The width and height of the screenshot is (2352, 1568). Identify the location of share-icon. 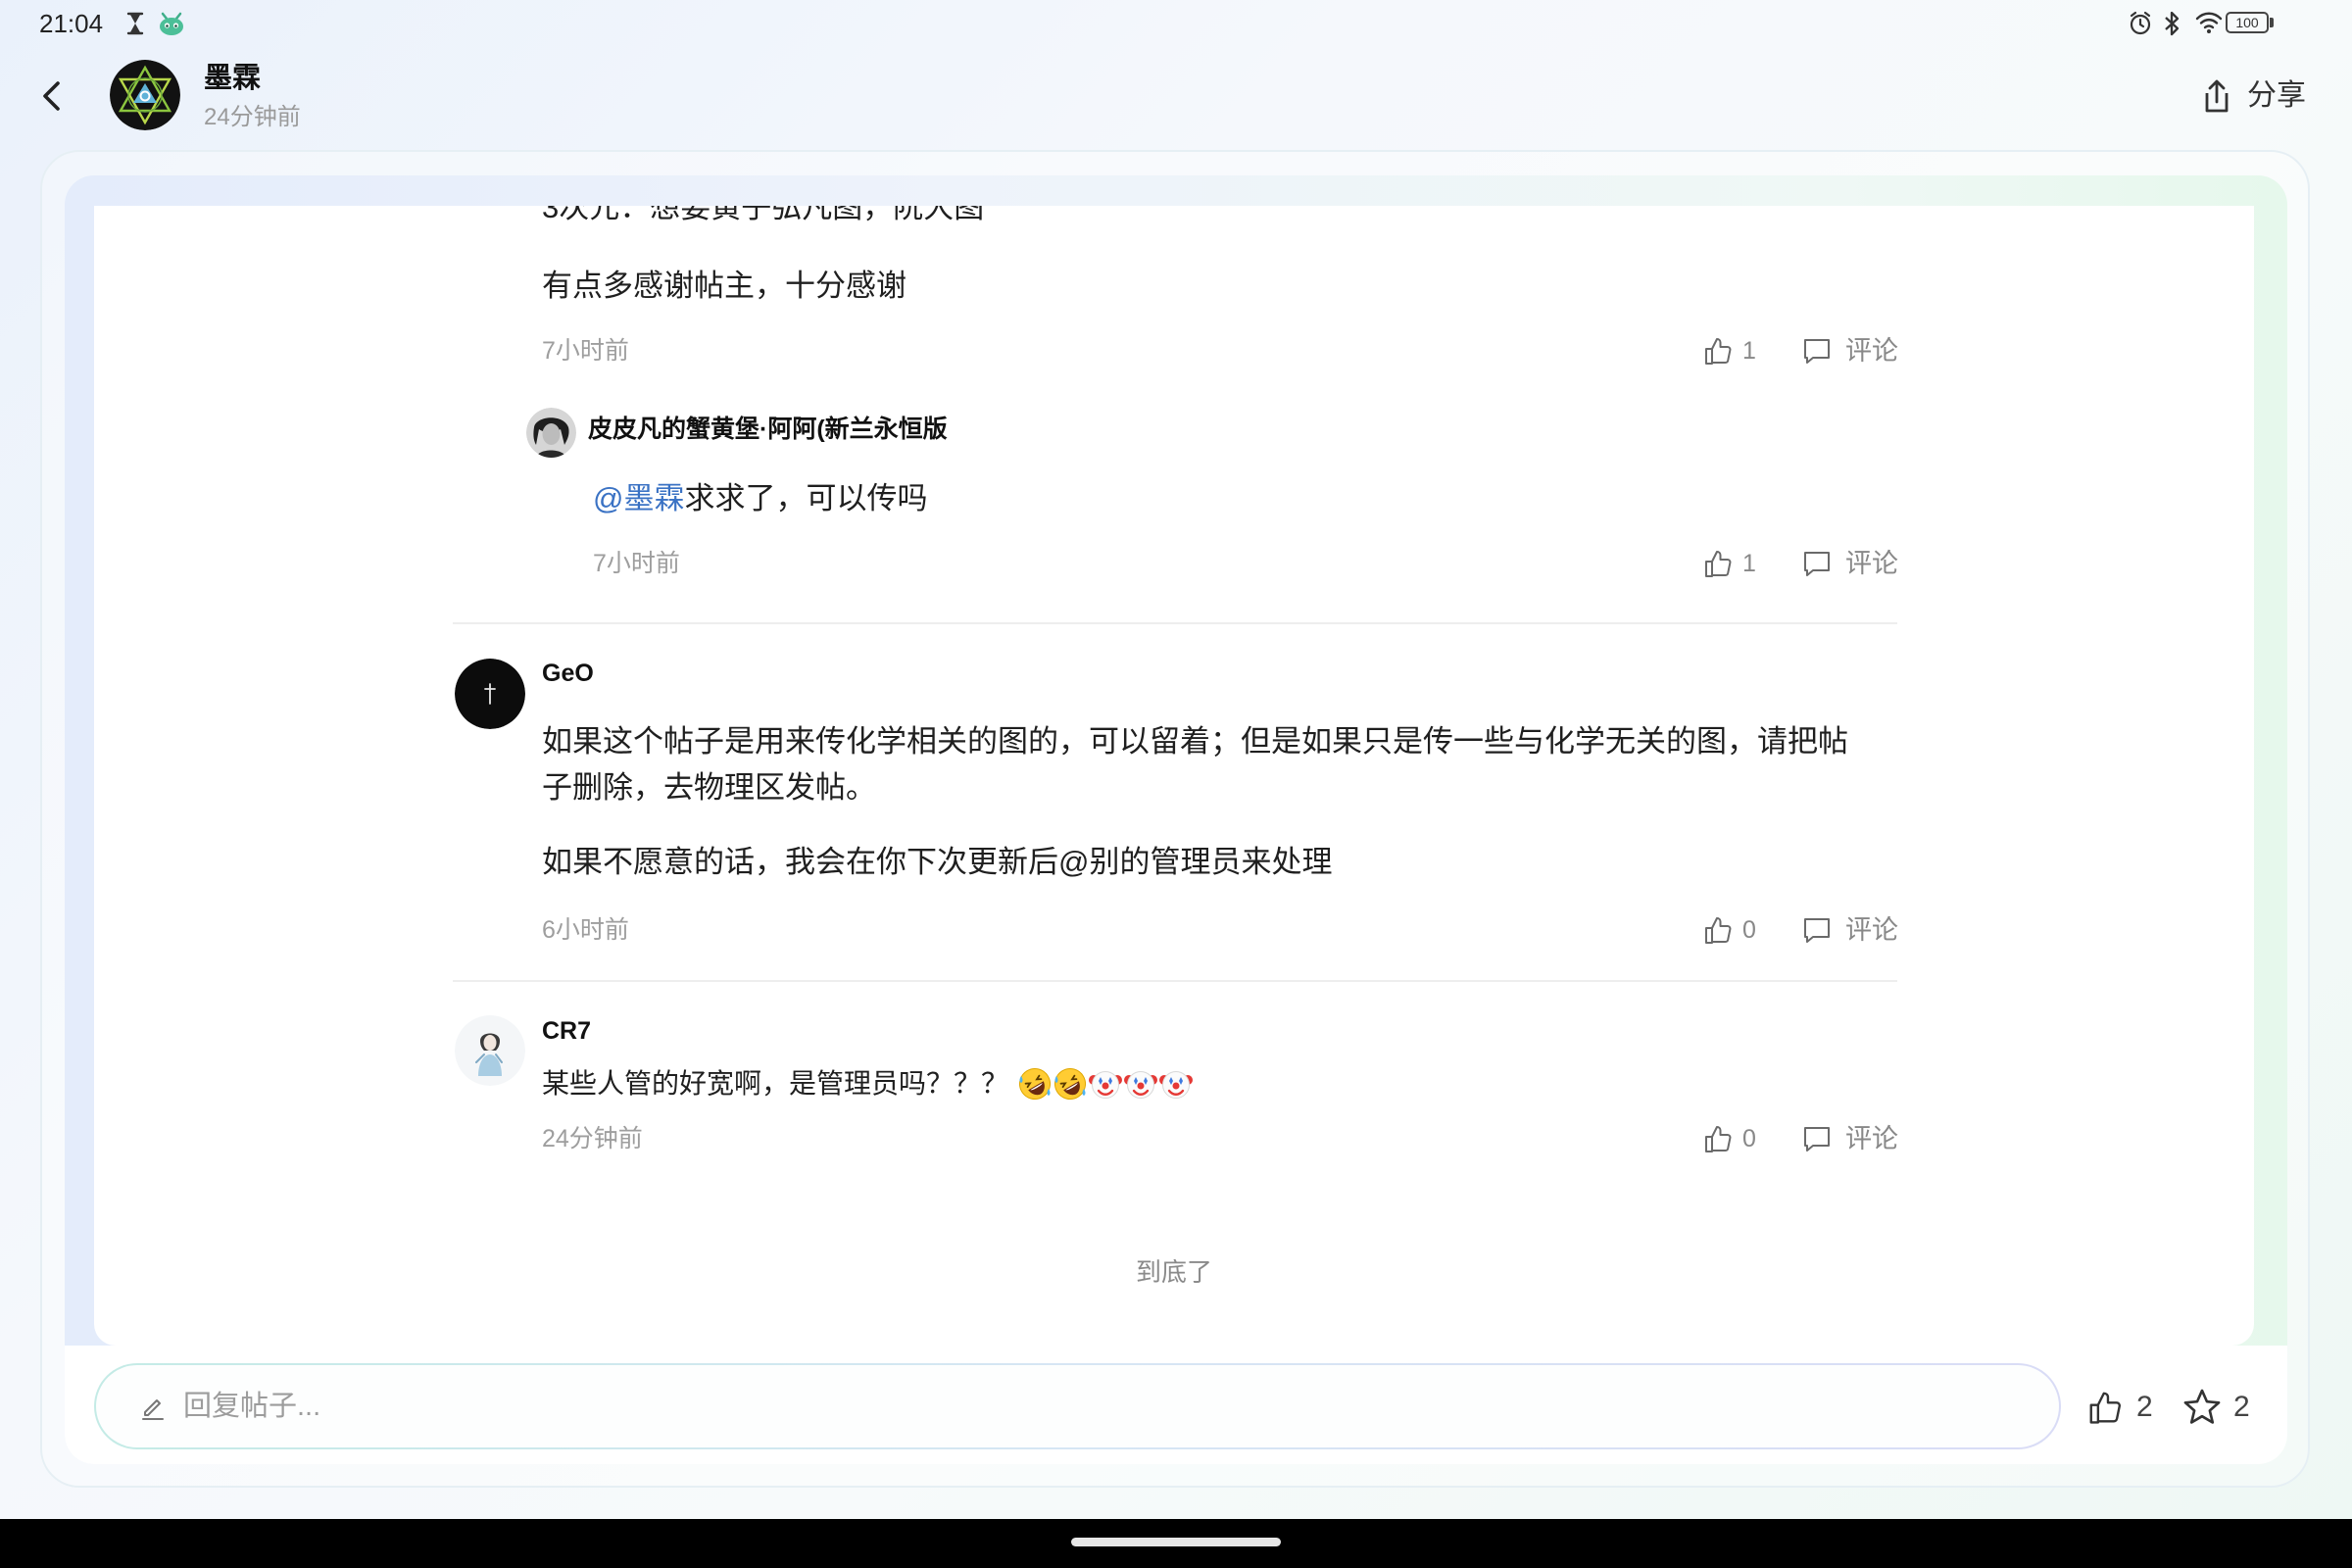
(2217, 96).